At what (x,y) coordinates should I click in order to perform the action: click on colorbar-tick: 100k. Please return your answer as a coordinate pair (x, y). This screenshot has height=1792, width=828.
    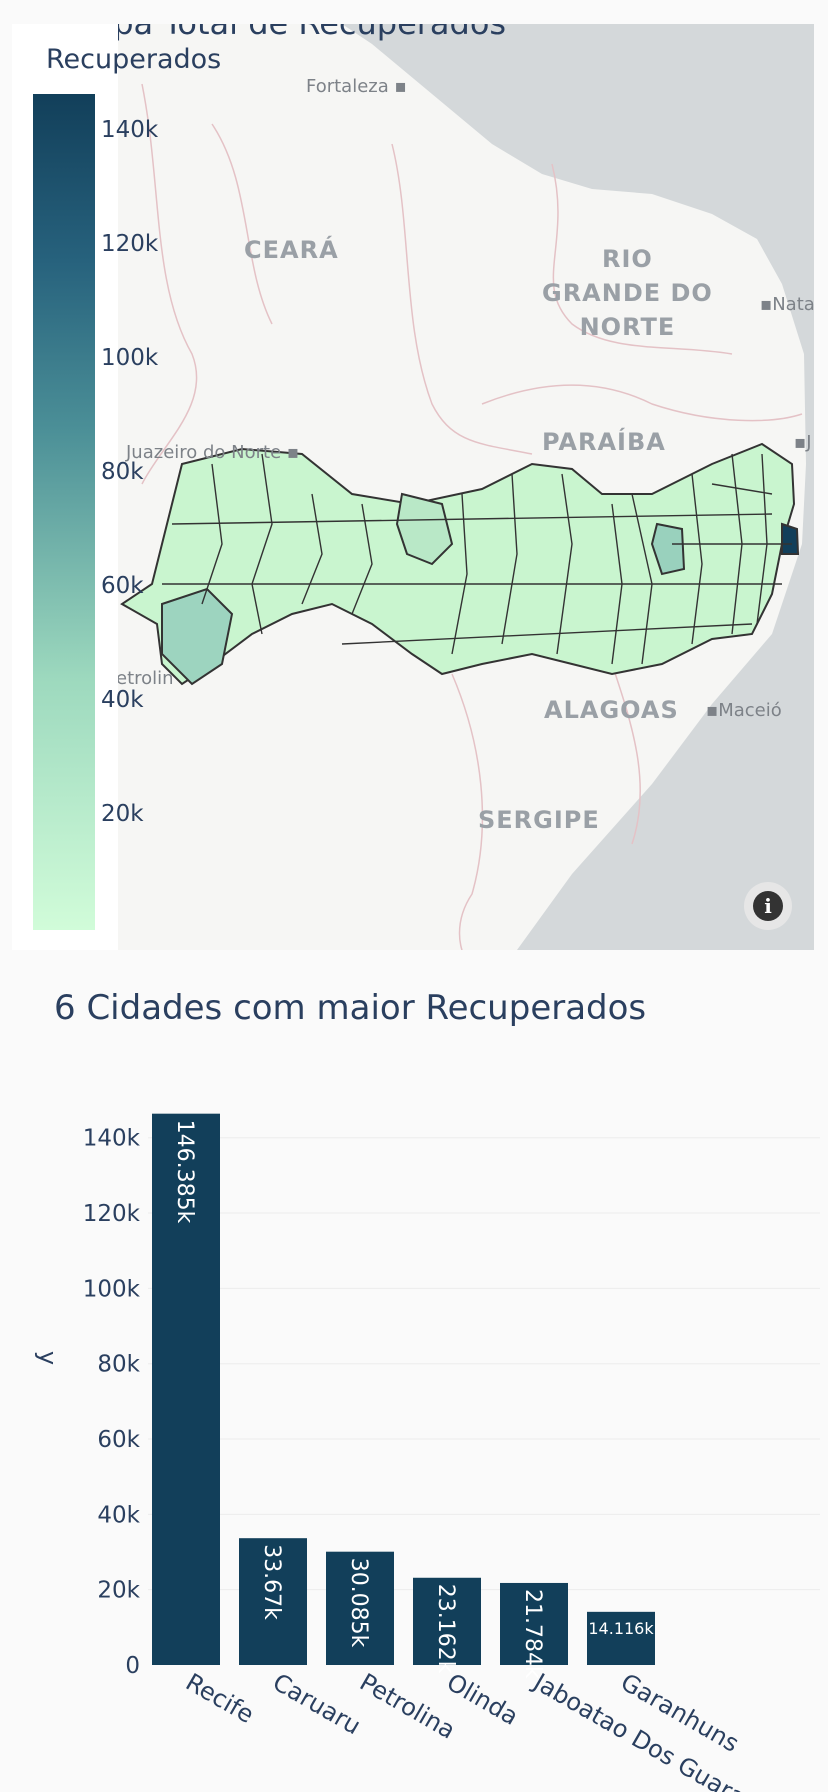
    Looking at the image, I should click on (130, 358).